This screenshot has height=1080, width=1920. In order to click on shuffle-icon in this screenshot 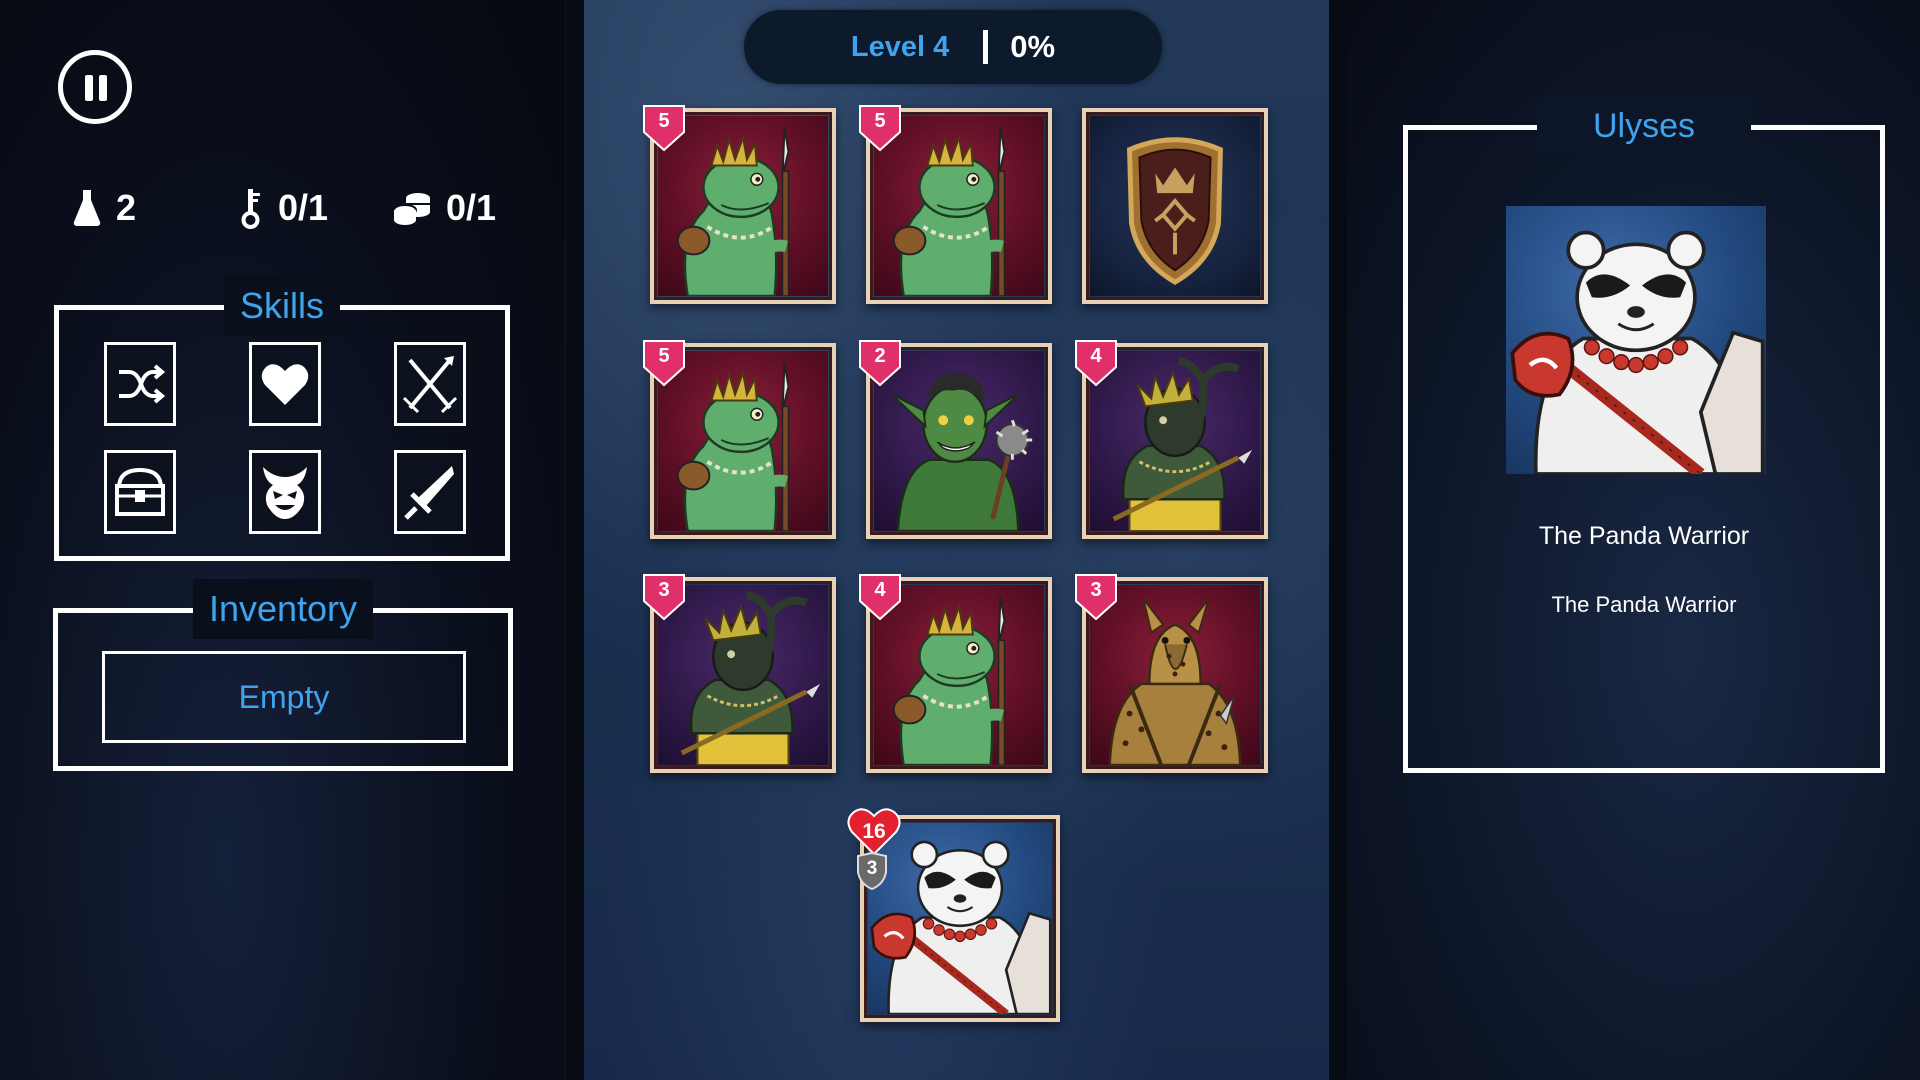, I will do `click(142, 384)`.